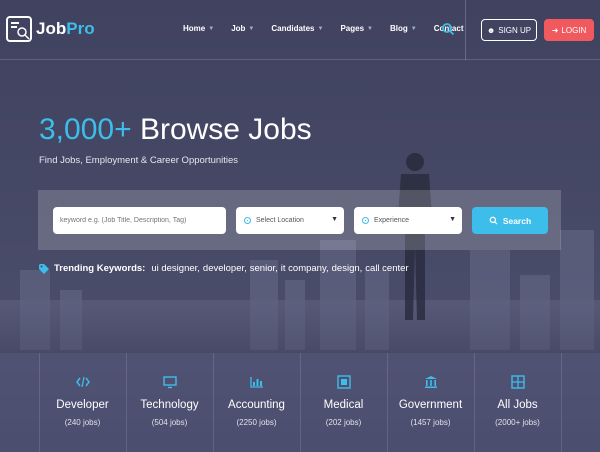 The width and height of the screenshot is (600, 452). I want to click on brand-name-part2: Pro, so click(80, 28).